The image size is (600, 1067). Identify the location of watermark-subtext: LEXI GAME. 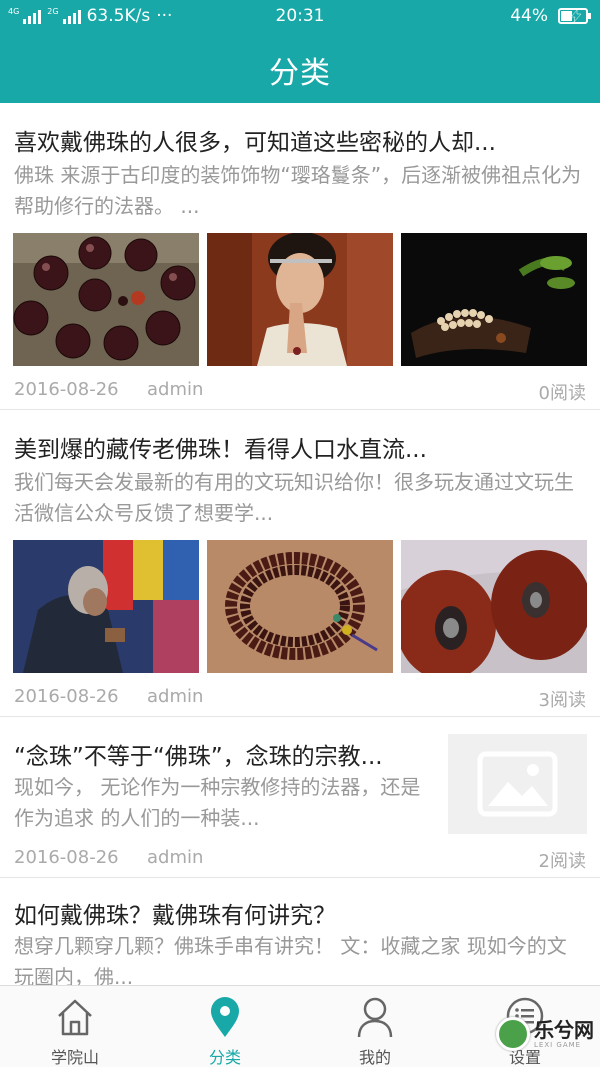
(558, 1044).